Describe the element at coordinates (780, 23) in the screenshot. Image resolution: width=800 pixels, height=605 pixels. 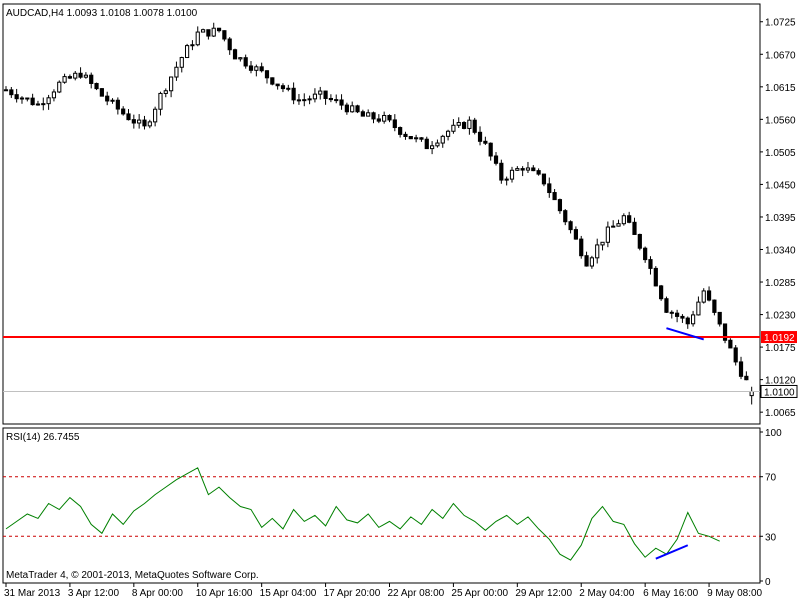
I see `y-tick-label: 1.0725` at that location.